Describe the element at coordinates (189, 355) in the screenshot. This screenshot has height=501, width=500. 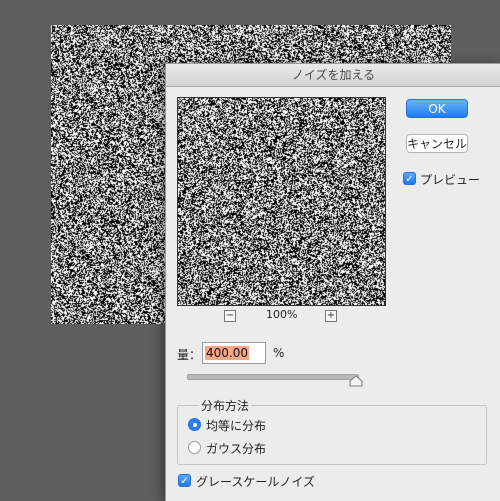
I see `amount-label: 量：` at that location.